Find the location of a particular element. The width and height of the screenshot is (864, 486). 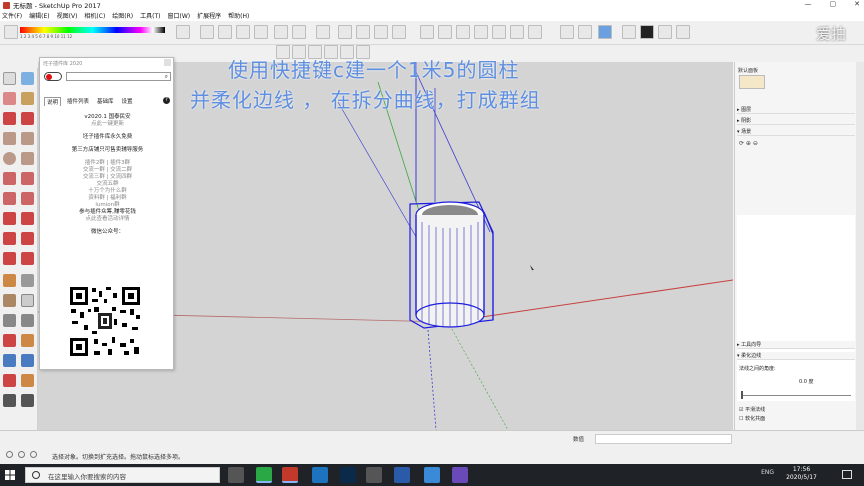

tab-description: 说明 is located at coordinates (53, 101).